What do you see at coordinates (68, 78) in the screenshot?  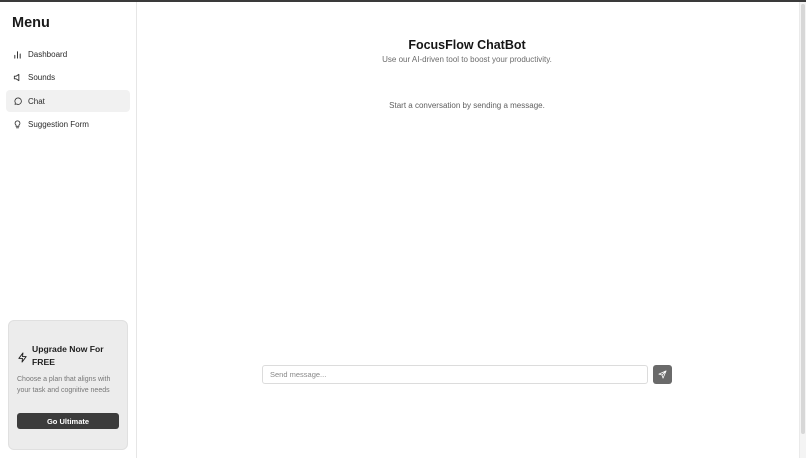 I see `sidebar-item-sounds: Sounds` at bounding box center [68, 78].